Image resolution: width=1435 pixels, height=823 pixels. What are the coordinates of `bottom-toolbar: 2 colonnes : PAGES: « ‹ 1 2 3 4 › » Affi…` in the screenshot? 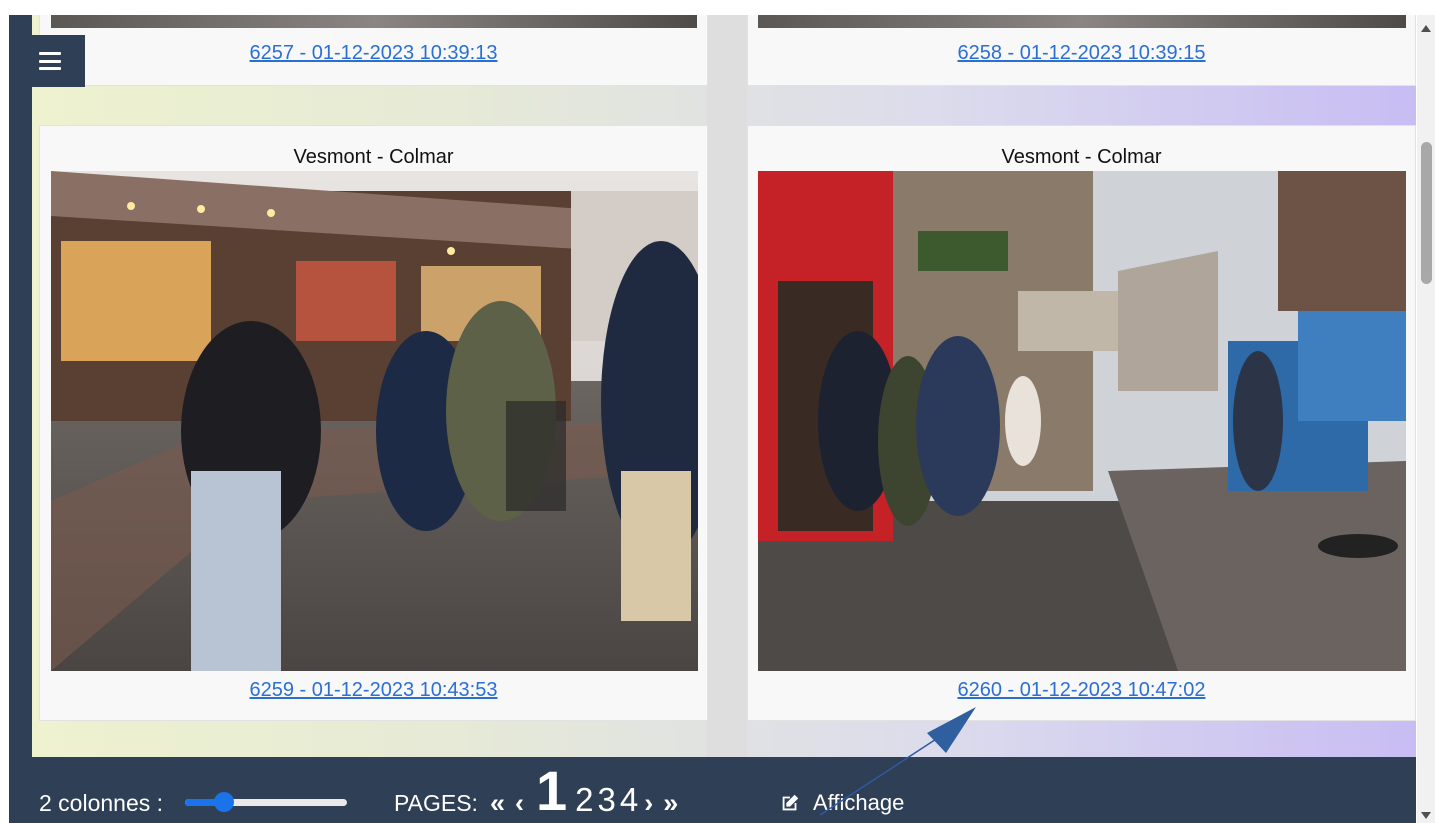 It's located at (712, 790).